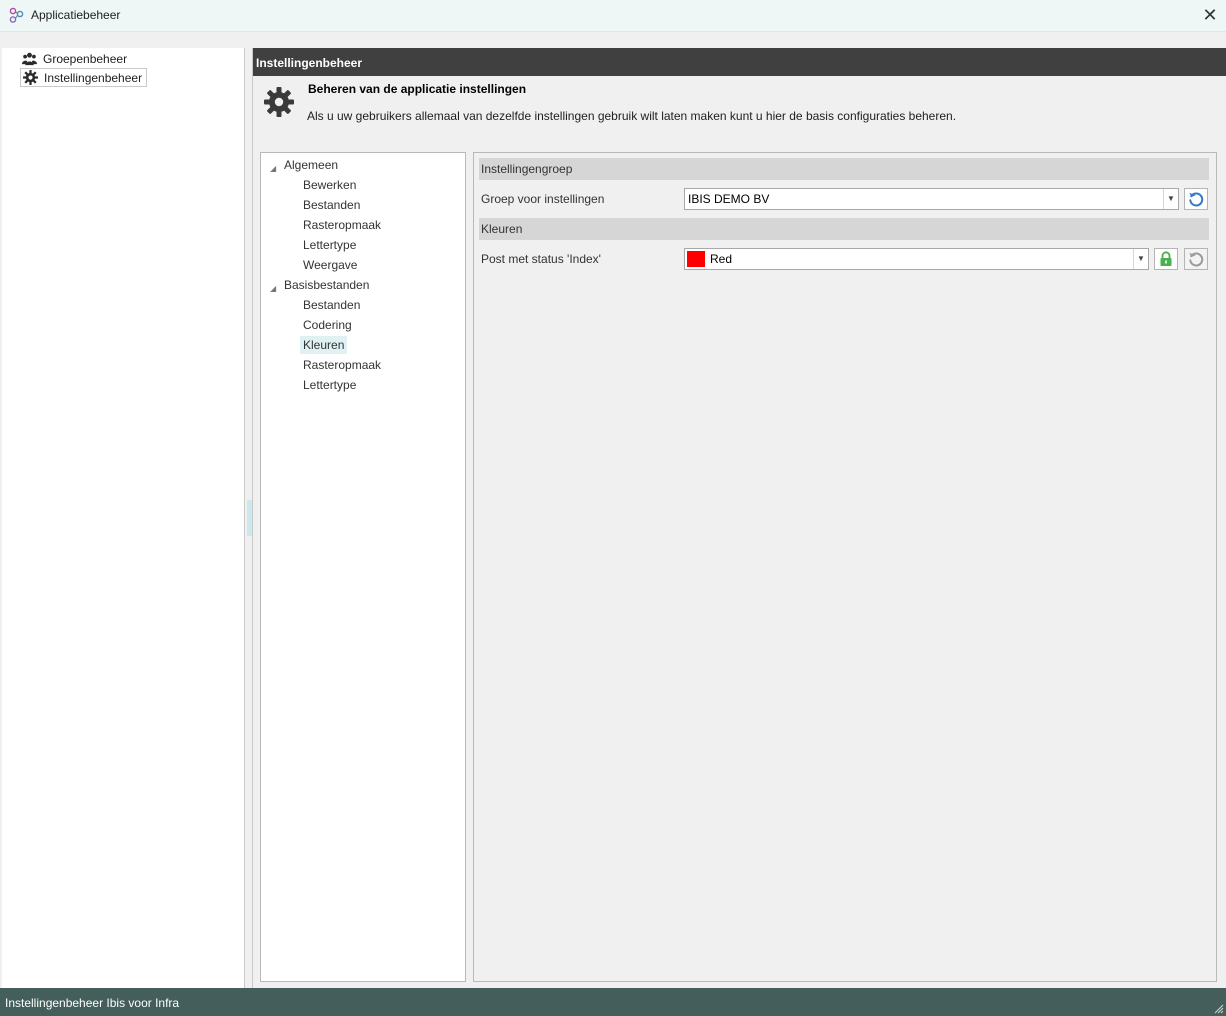  I want to click on tree-item-weergave: Weergave, so click(330, 265).